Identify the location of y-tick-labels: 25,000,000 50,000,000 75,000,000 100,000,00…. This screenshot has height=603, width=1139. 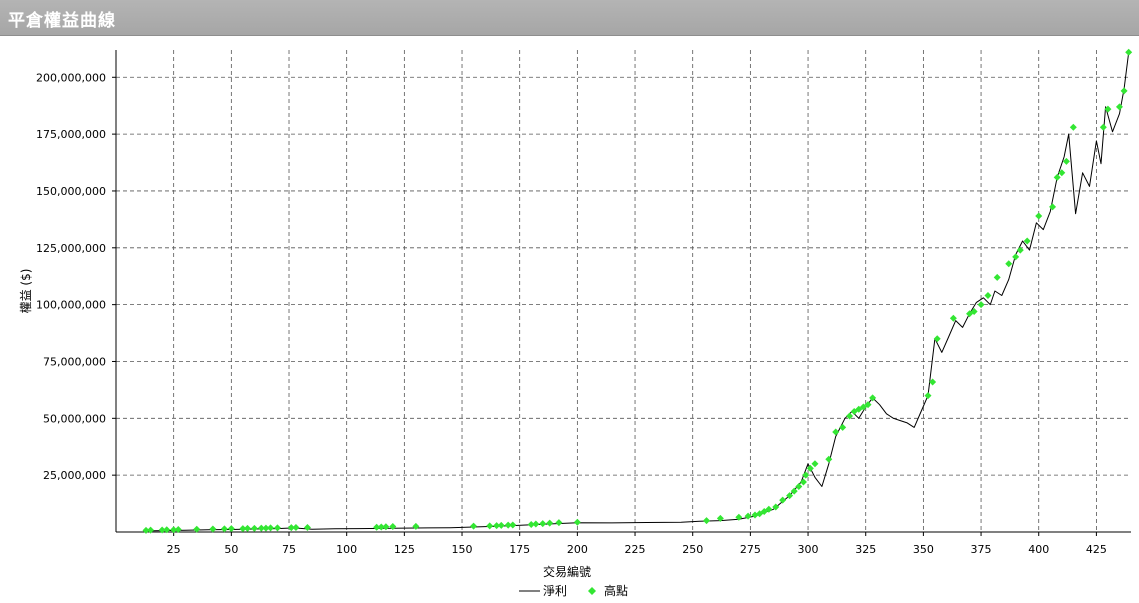
(71, 276).